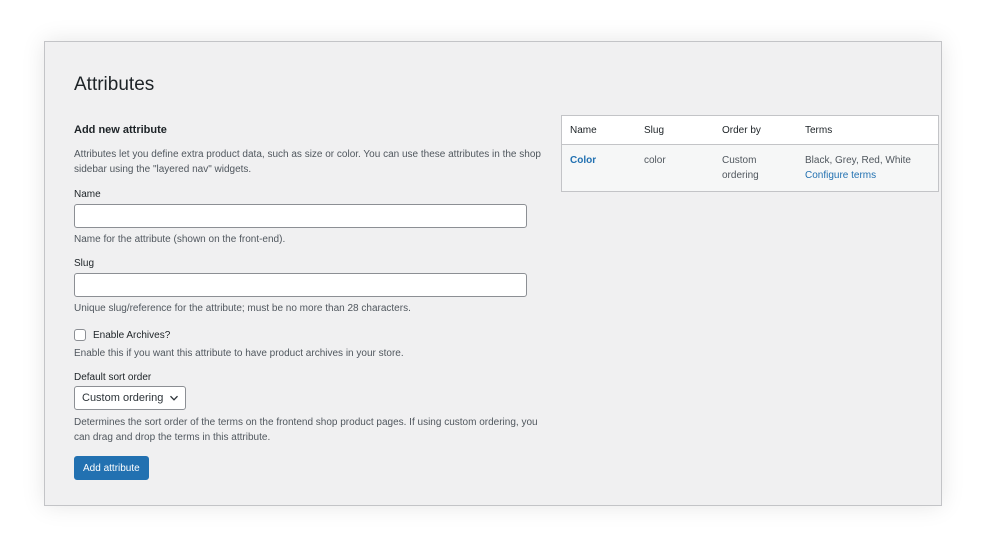 The height and width of the screenshot is (548, 1000). Describe the element at coordinates (113, 377) in the screenshot. I see `sort-label: Default sort order` at that location.